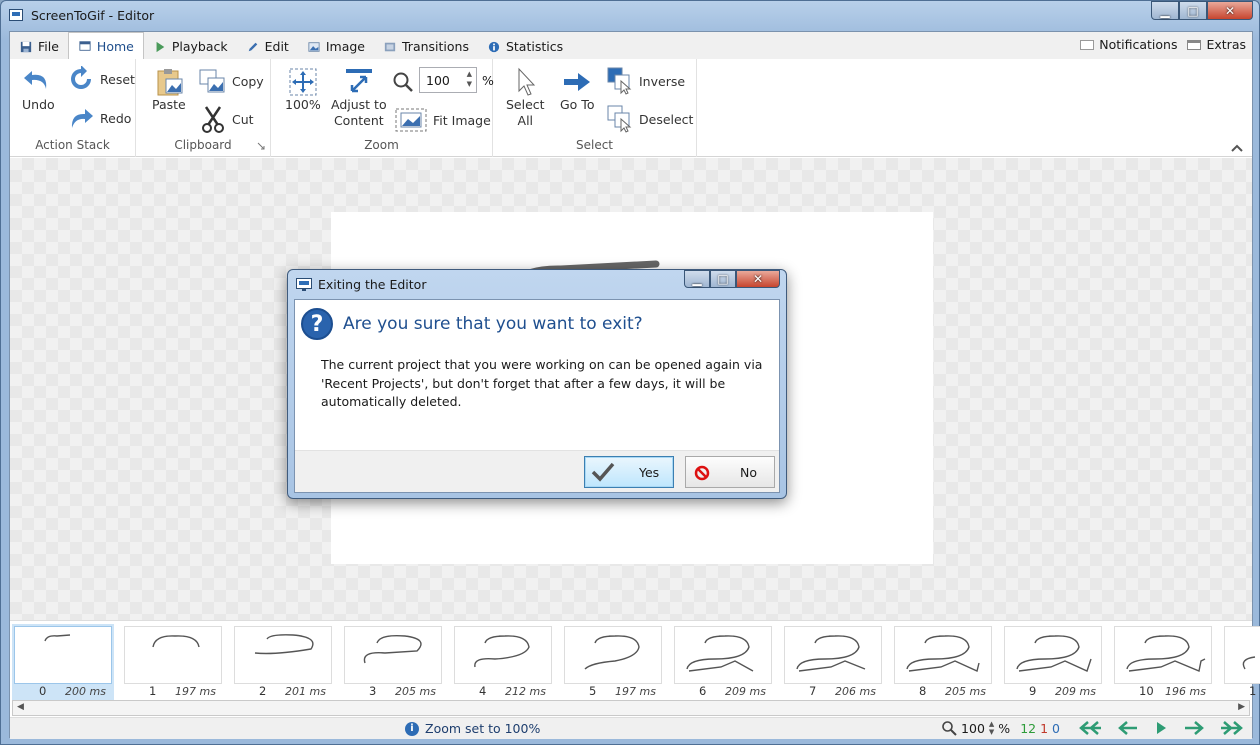  Describe the element at coordinates (115, 46) in the screenshot. I see `tab-label: Home` at that location.